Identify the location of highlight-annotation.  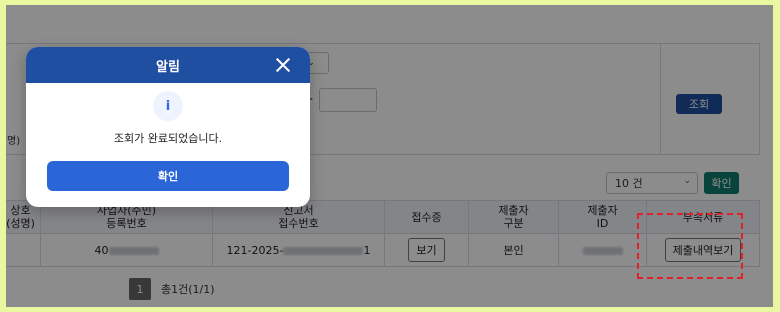
(690, 246).